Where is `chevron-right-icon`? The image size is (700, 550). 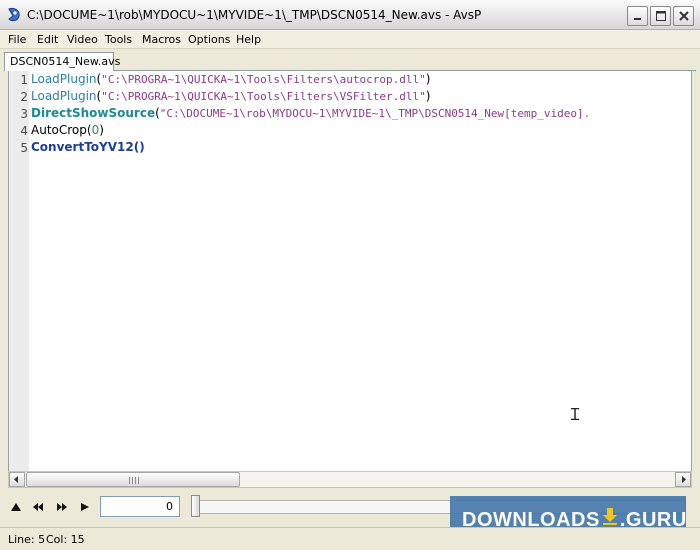
chevron-right-icon is located at coordinates (684, 479).